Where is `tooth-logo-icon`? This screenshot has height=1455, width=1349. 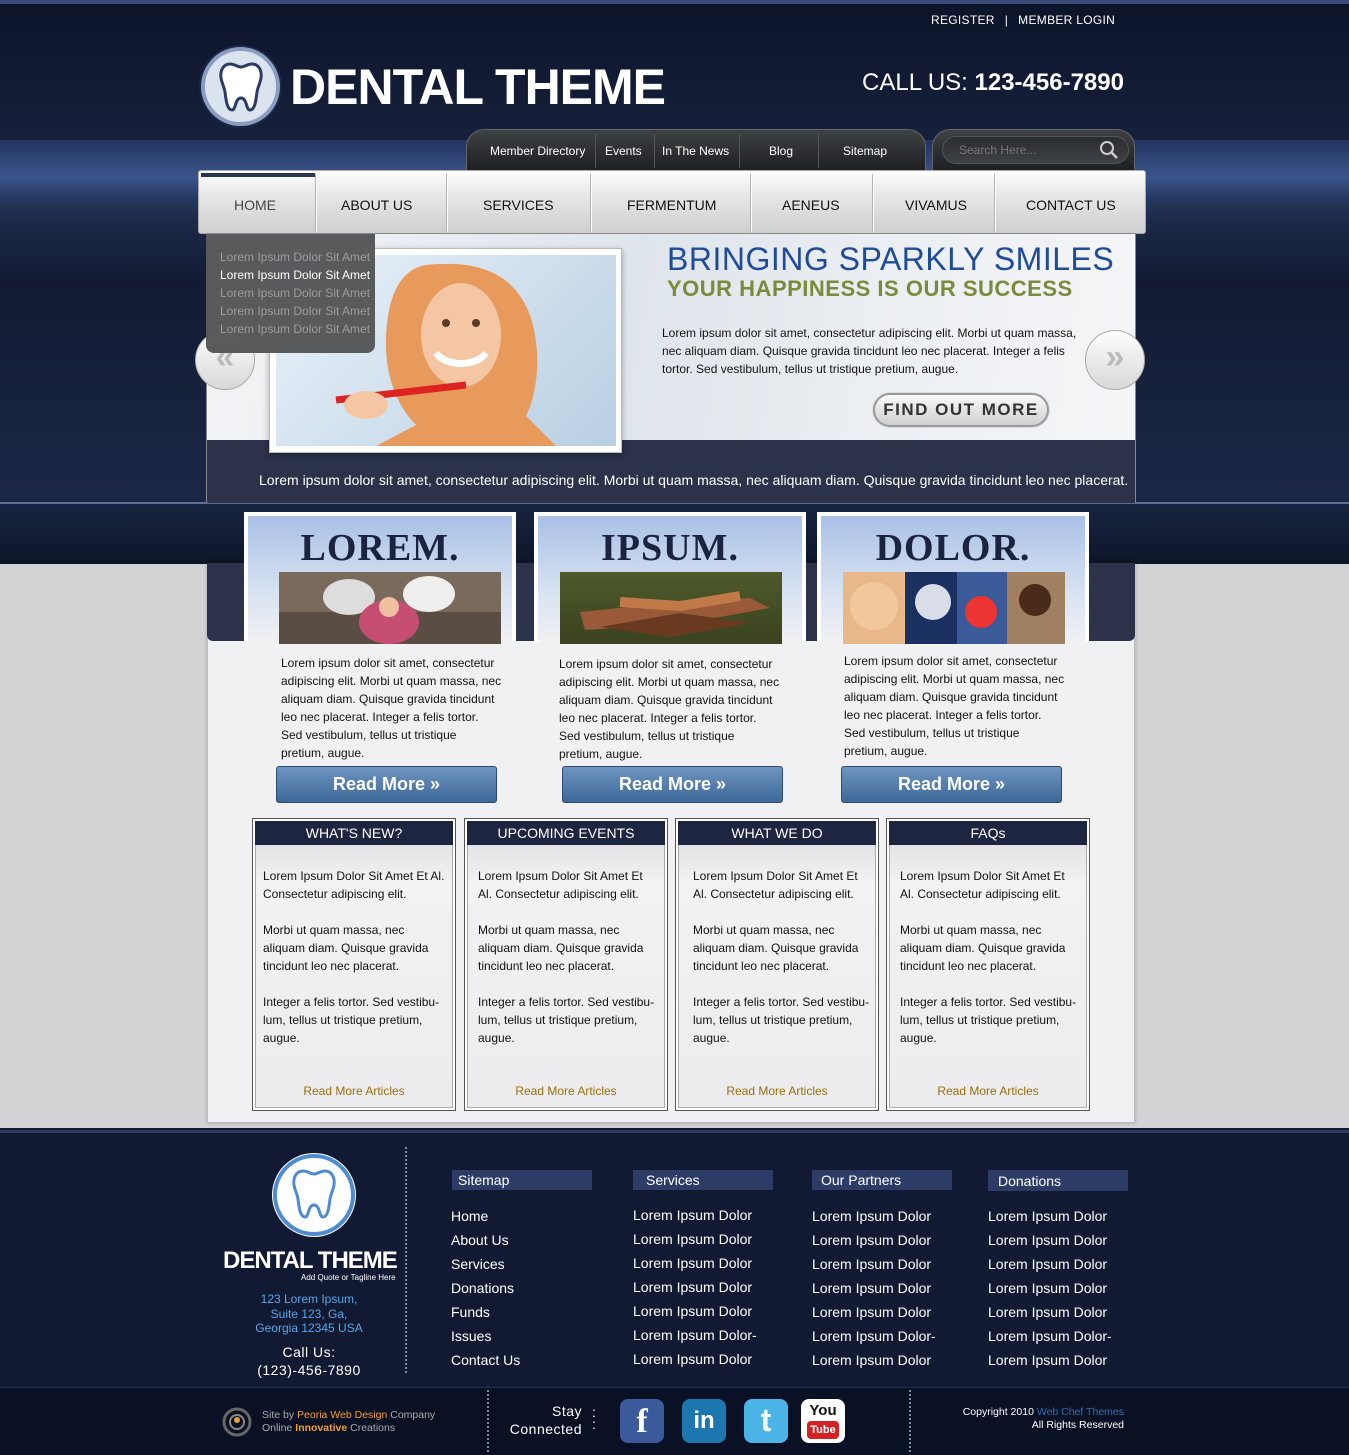
tooth-logo-icon is located at coordinates (240, 86).